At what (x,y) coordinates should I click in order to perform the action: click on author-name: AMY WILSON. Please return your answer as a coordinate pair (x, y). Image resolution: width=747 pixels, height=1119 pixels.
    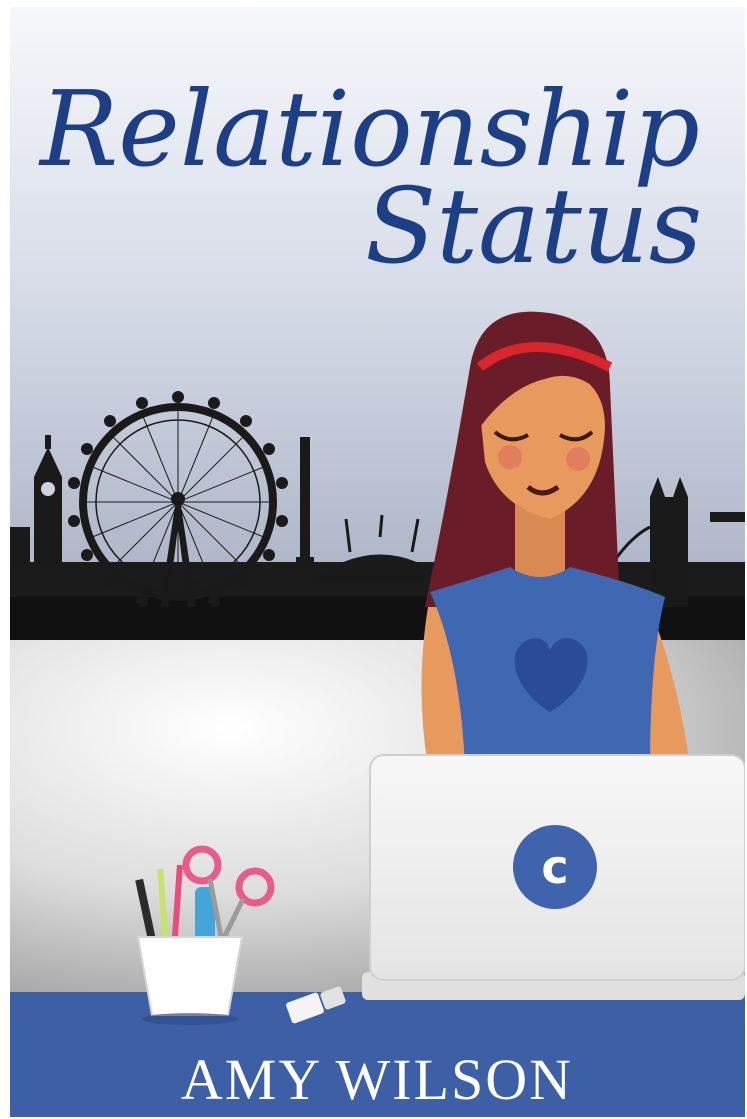
    Looking at the image, I should click on (377, 1079).